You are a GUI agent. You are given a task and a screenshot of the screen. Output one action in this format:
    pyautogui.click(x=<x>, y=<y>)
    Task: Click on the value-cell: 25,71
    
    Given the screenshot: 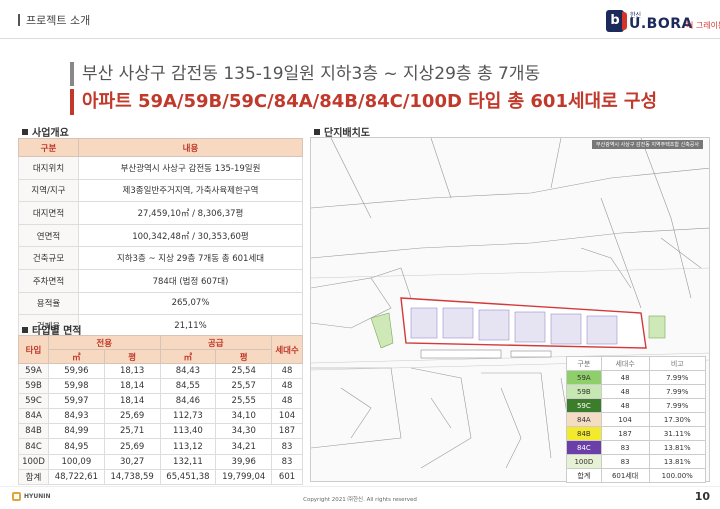 What is the action you would take?
    pyautogui.click(x=132, y=431)
    